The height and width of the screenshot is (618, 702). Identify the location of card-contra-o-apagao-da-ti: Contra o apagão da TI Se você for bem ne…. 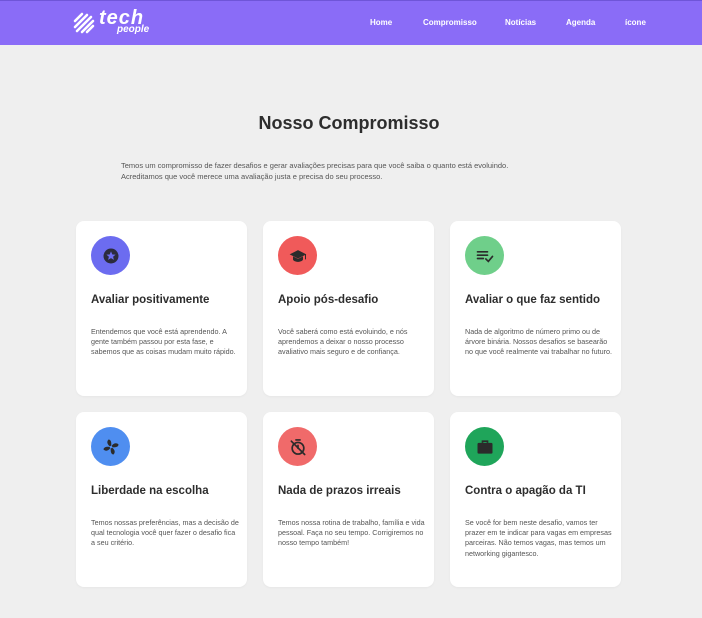
(535, 499).